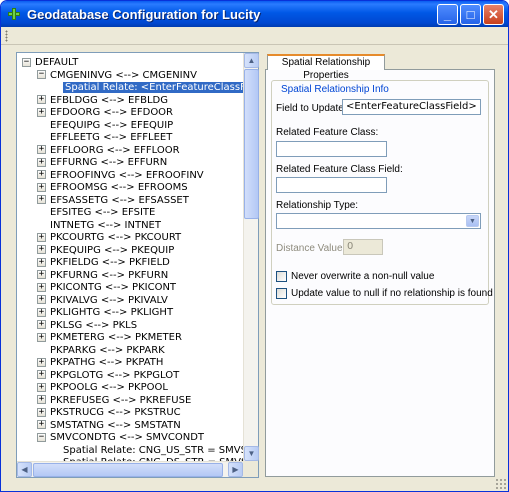 The height and width of the screenshot is (492, 509). I want to click on tree-node: INTNETG <--> INTNET, so click(99, 225).